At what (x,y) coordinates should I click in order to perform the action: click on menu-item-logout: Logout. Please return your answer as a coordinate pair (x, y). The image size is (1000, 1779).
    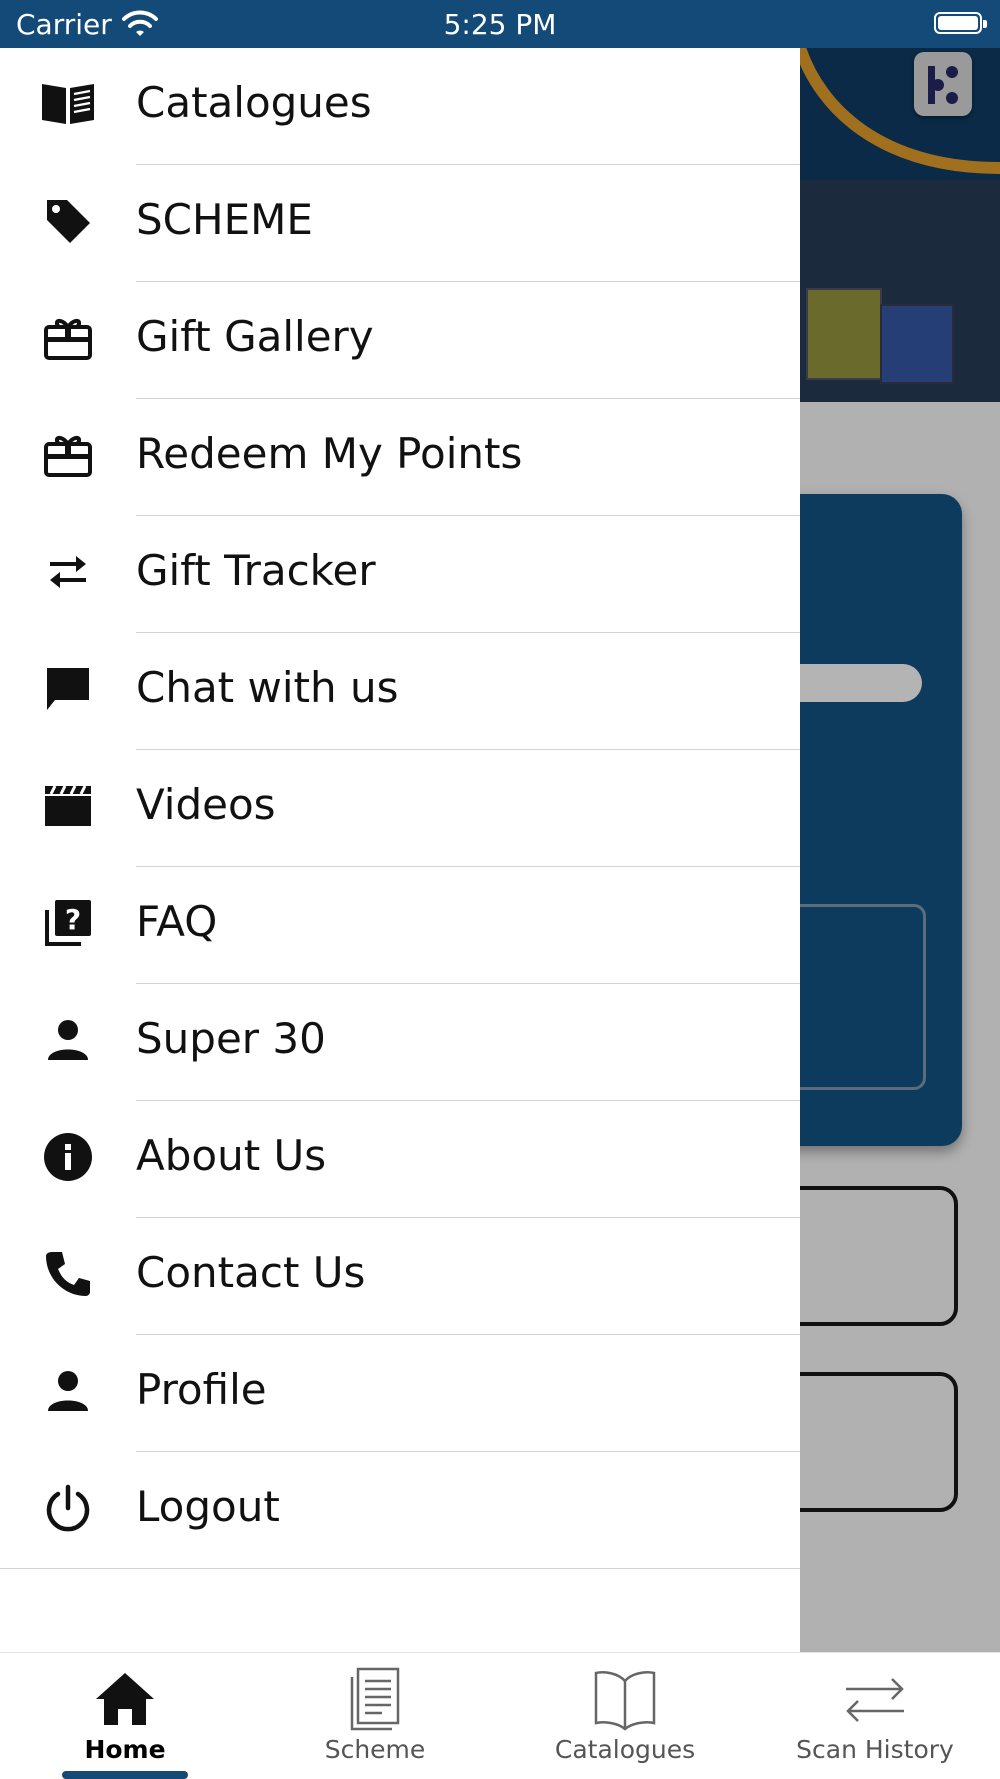
    Looking at the image, I should click on (400, 1510).